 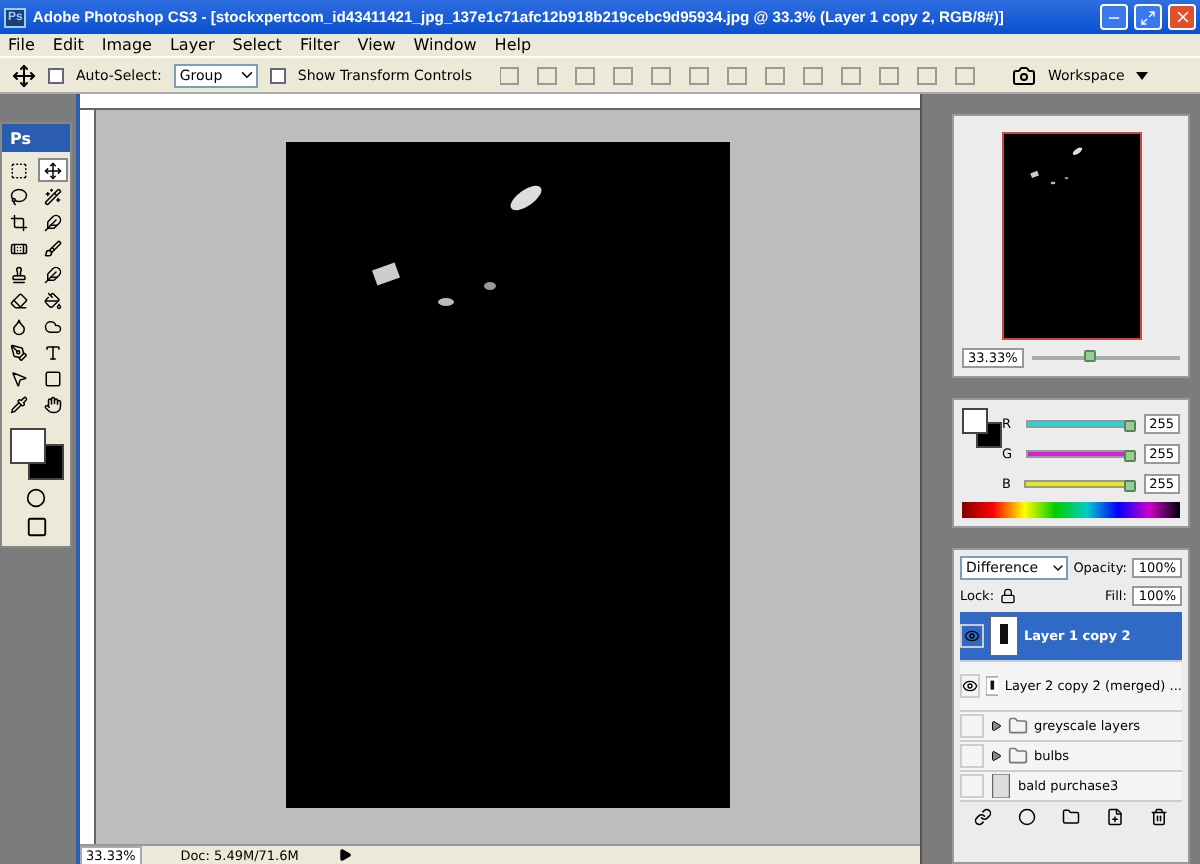 What do you see at coordinates (19, 300) in the screenshot?
I see `eraser-icon` at bounding box center [19, 300].